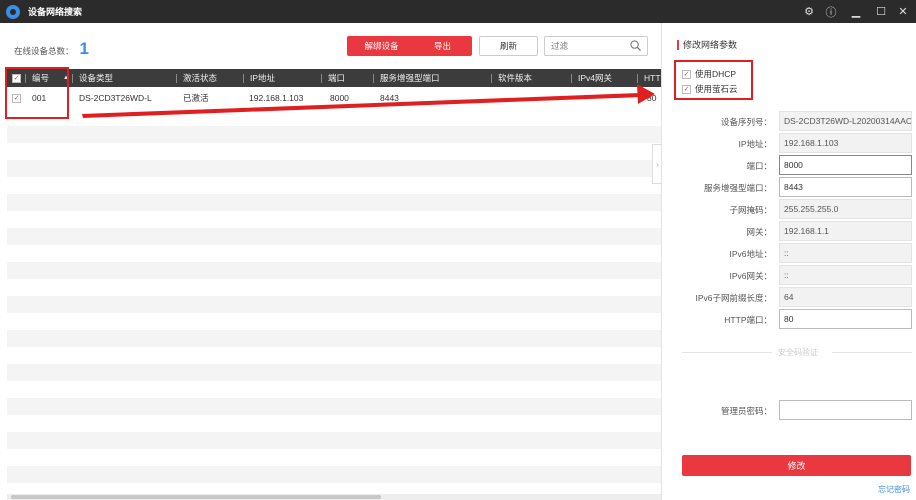 This screenshot has width=916, height=500. Describe the element at coordinates (845, 297) in the screenshot. I see `ipv6-prefix-field: 64` at that location.